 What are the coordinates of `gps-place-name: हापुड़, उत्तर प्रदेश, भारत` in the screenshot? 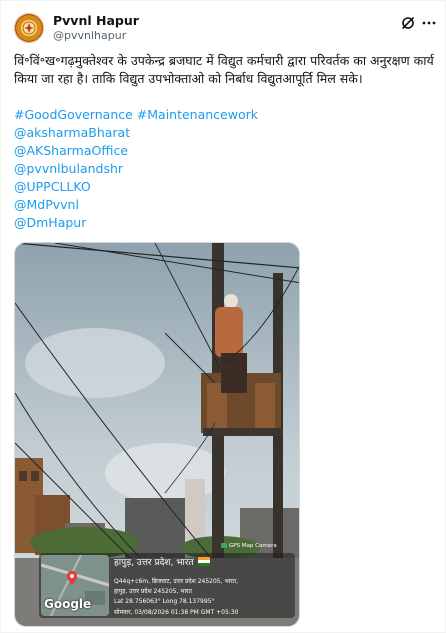 It's located at (162, 561).